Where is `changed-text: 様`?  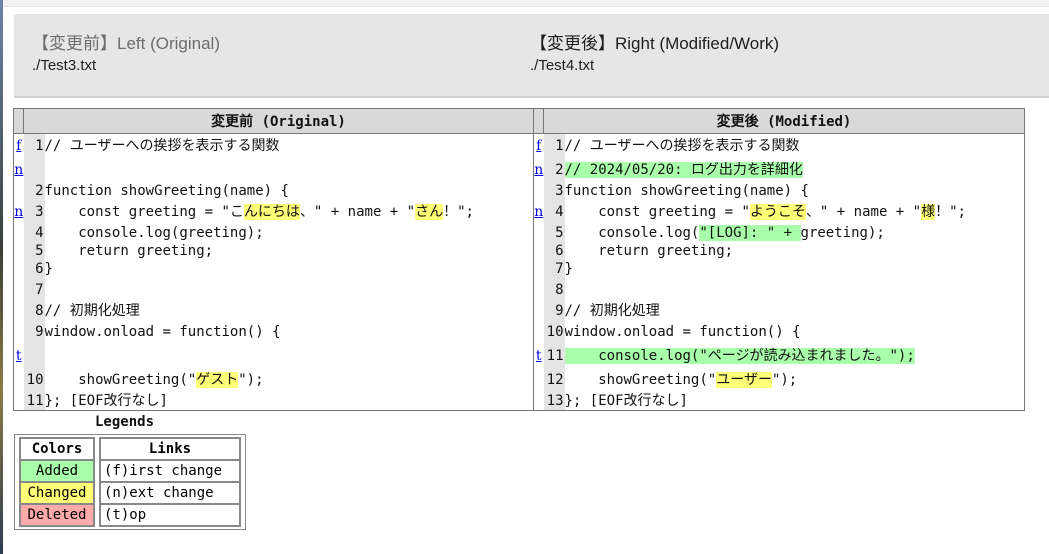
changed-text: 様 is located at coordinates (928, 212).